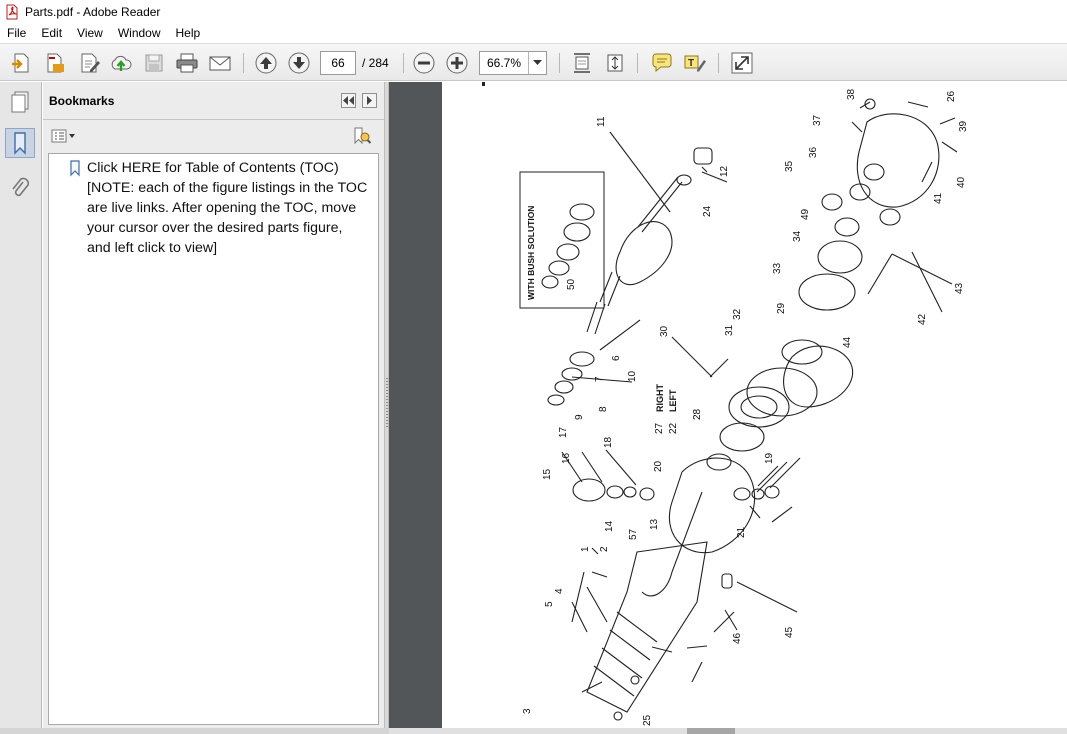 The height and width of the screenshot is (734, 1067). I want to click on paperclip-icon, so click(21, 187).